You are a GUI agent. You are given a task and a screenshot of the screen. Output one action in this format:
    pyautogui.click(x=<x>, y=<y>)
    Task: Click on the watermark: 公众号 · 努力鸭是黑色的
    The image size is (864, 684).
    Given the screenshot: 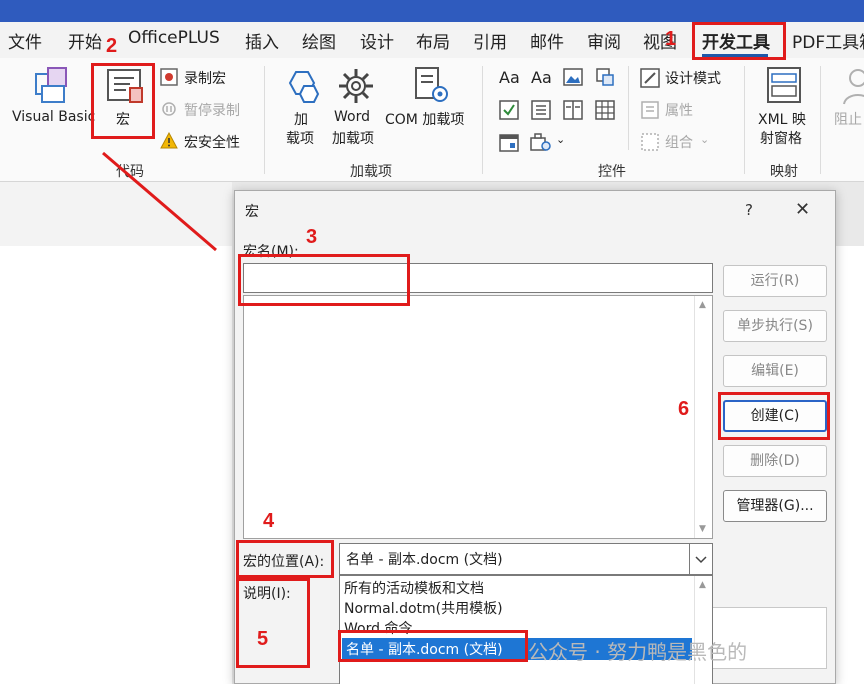 What is the action you would take?
    pyautogui.click(x=638, y=652)
    